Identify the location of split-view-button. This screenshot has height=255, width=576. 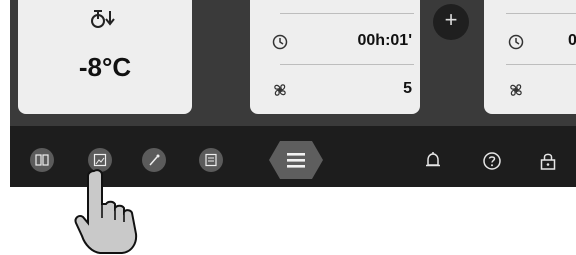
(42, 160).